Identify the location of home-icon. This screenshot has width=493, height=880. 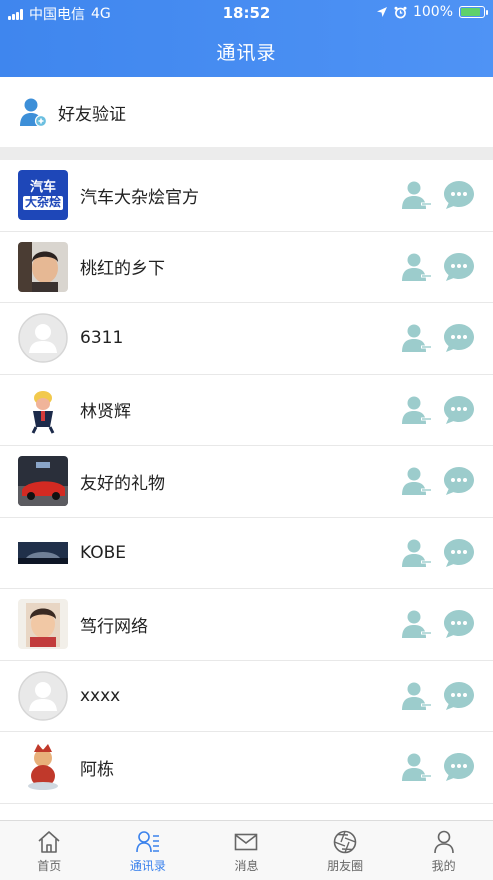
(49, 842).